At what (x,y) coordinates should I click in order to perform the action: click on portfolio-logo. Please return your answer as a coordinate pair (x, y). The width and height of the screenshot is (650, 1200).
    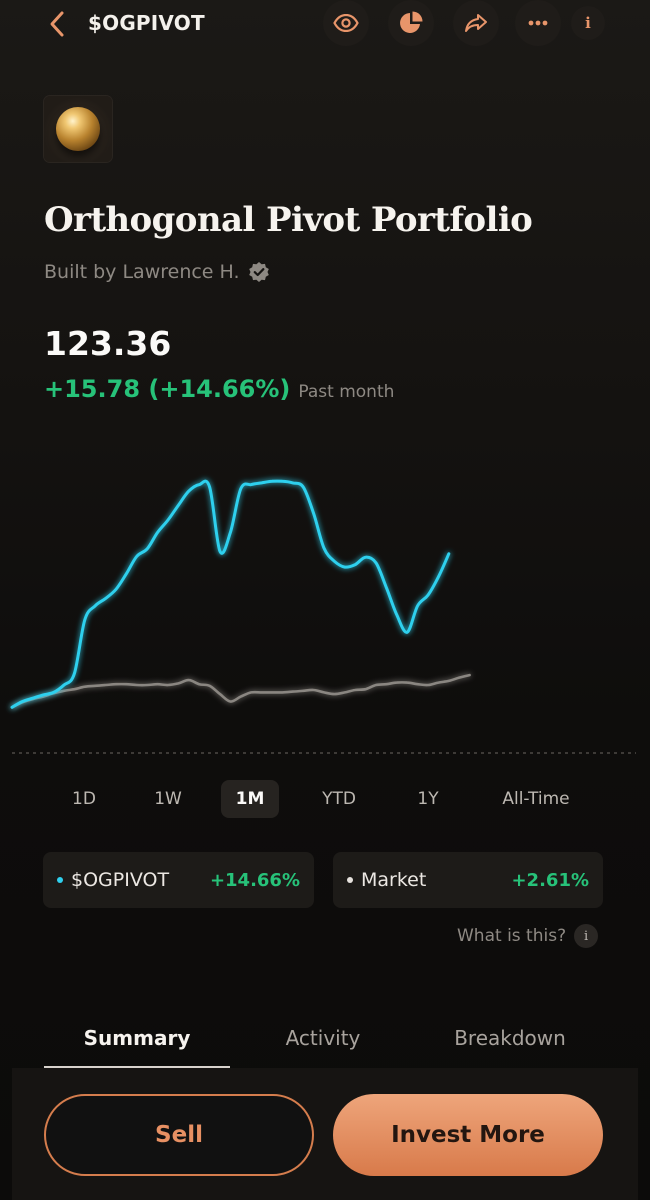
    Looking at the image, I should click on (78, 129).